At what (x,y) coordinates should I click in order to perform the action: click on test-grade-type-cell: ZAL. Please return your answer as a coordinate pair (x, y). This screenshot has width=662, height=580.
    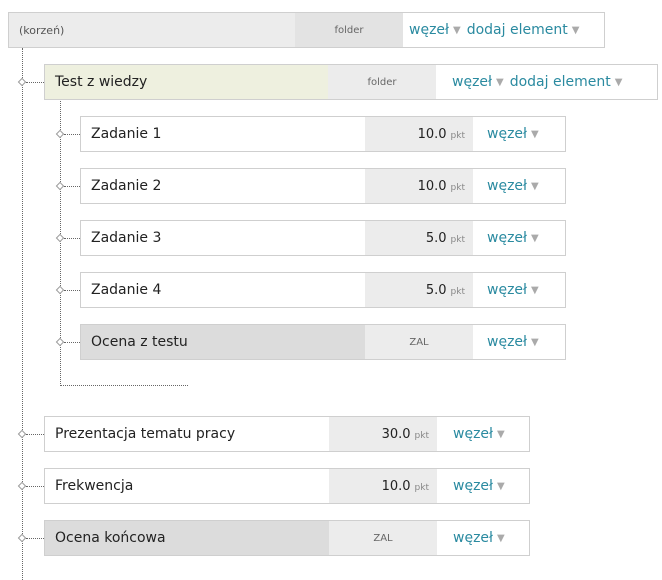
    Looking at the image, I should click on (419, 342).